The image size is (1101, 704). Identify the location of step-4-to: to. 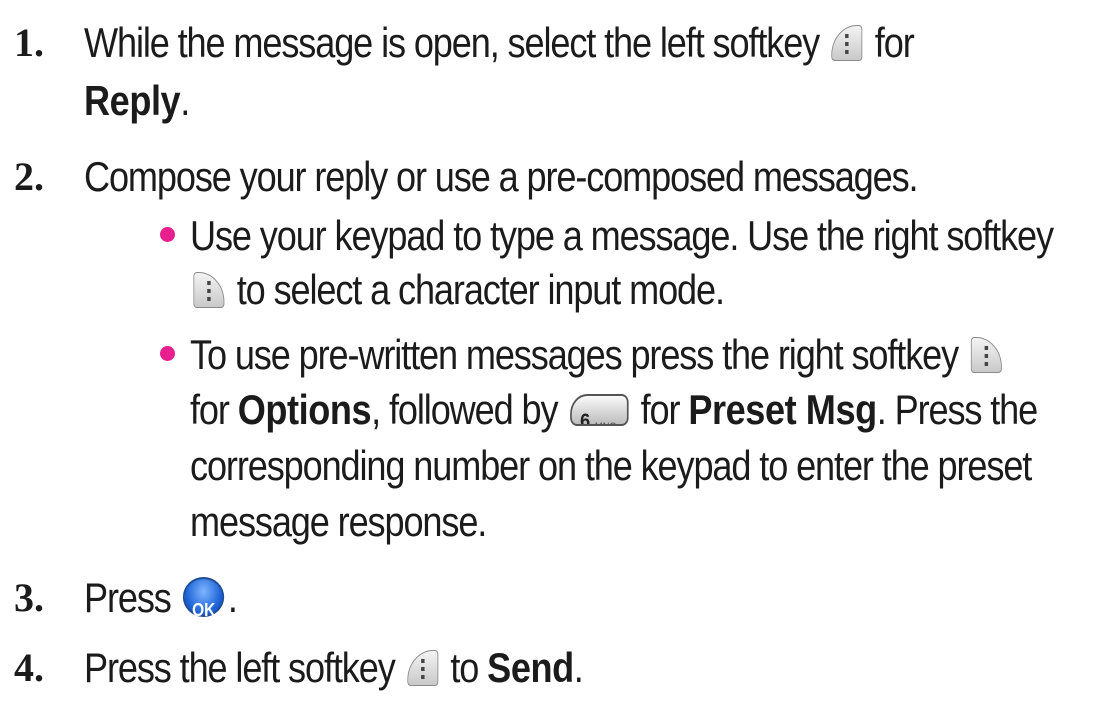
(464, 667).